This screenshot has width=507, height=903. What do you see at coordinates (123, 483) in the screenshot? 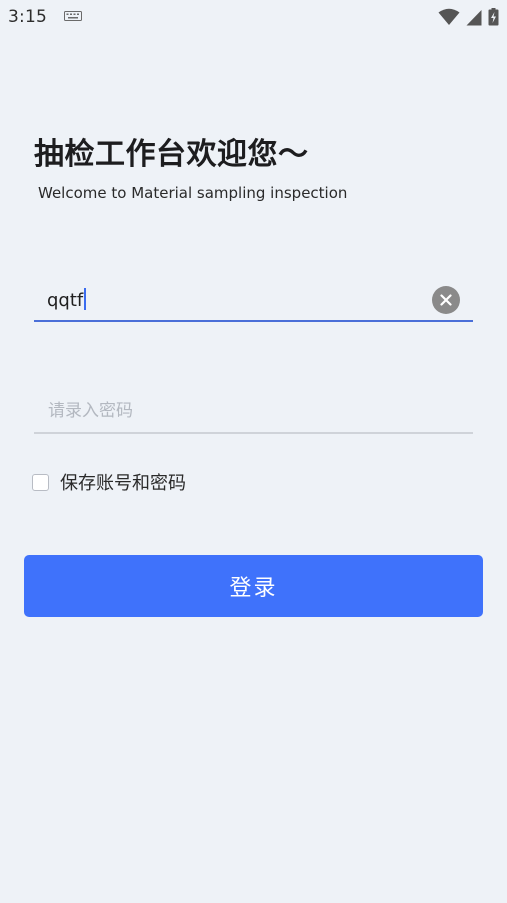
I see `remember-label: 保存账号和密码` at bounding box center [123, 483].